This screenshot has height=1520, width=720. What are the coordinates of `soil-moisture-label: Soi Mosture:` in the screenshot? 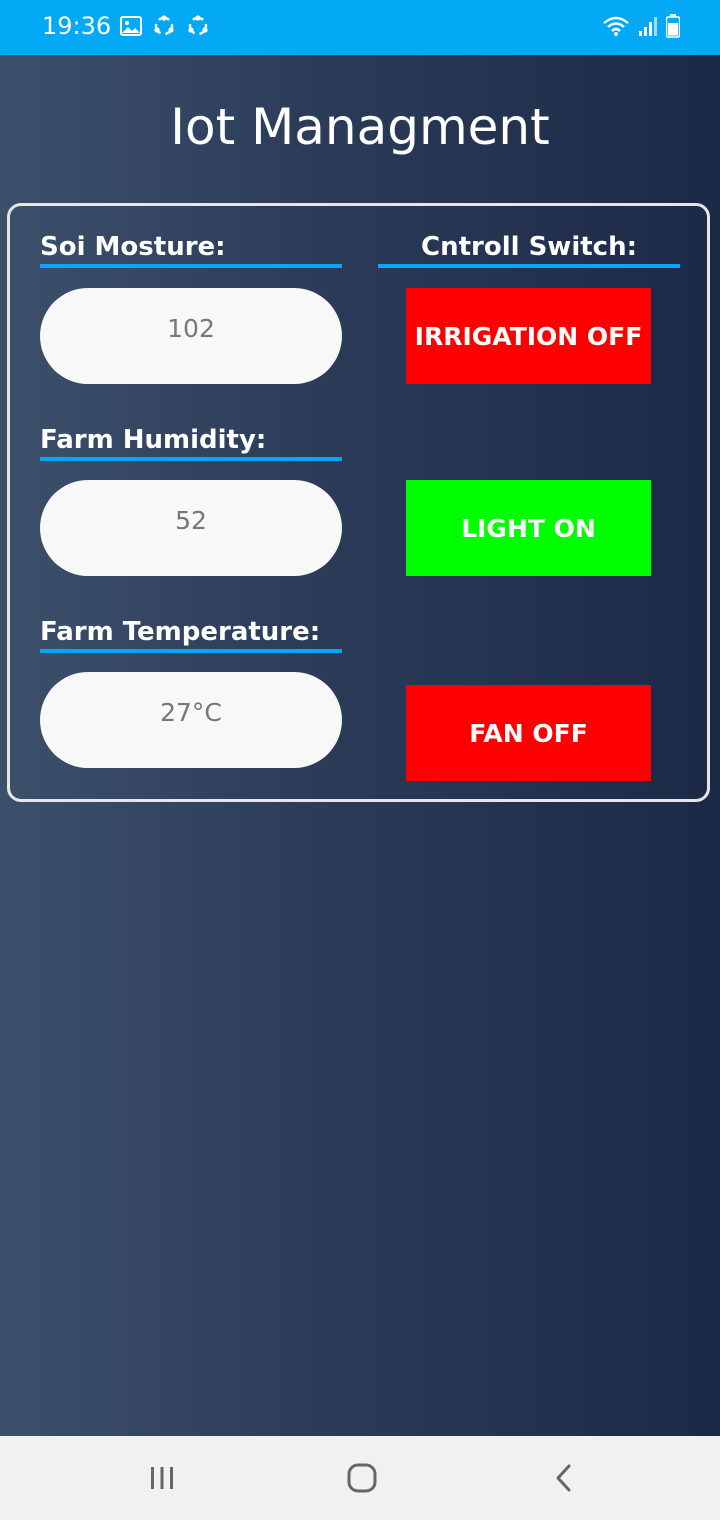 It's located at (133, 247).